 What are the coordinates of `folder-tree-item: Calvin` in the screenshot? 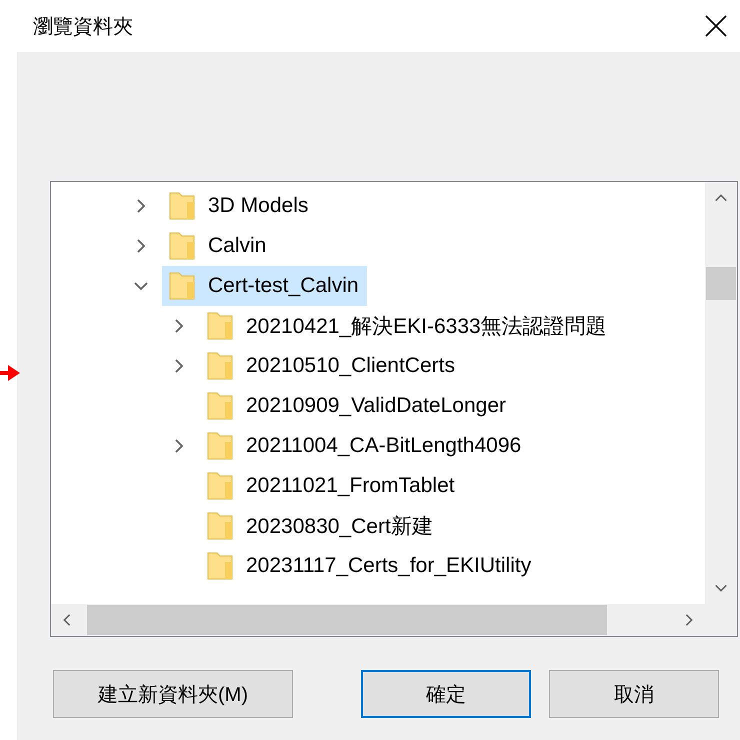 It's located at (218, 246).